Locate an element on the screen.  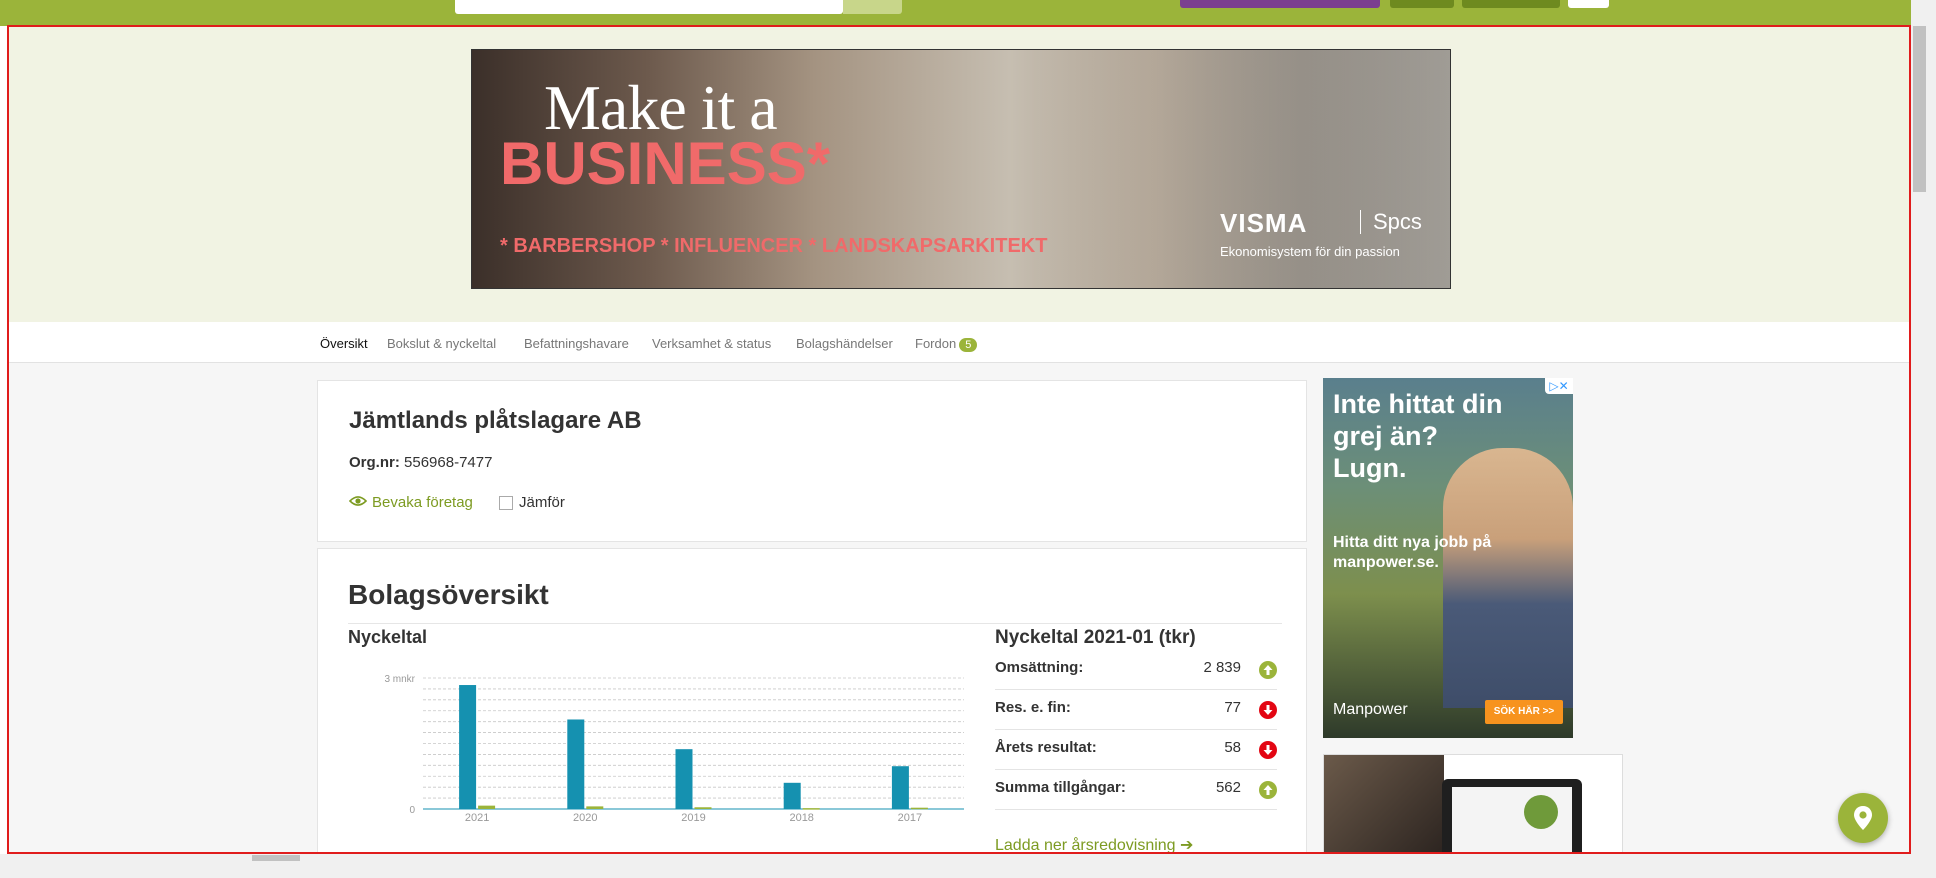
tab-label: Bolagshändelser is located at coordinates (844, 343).